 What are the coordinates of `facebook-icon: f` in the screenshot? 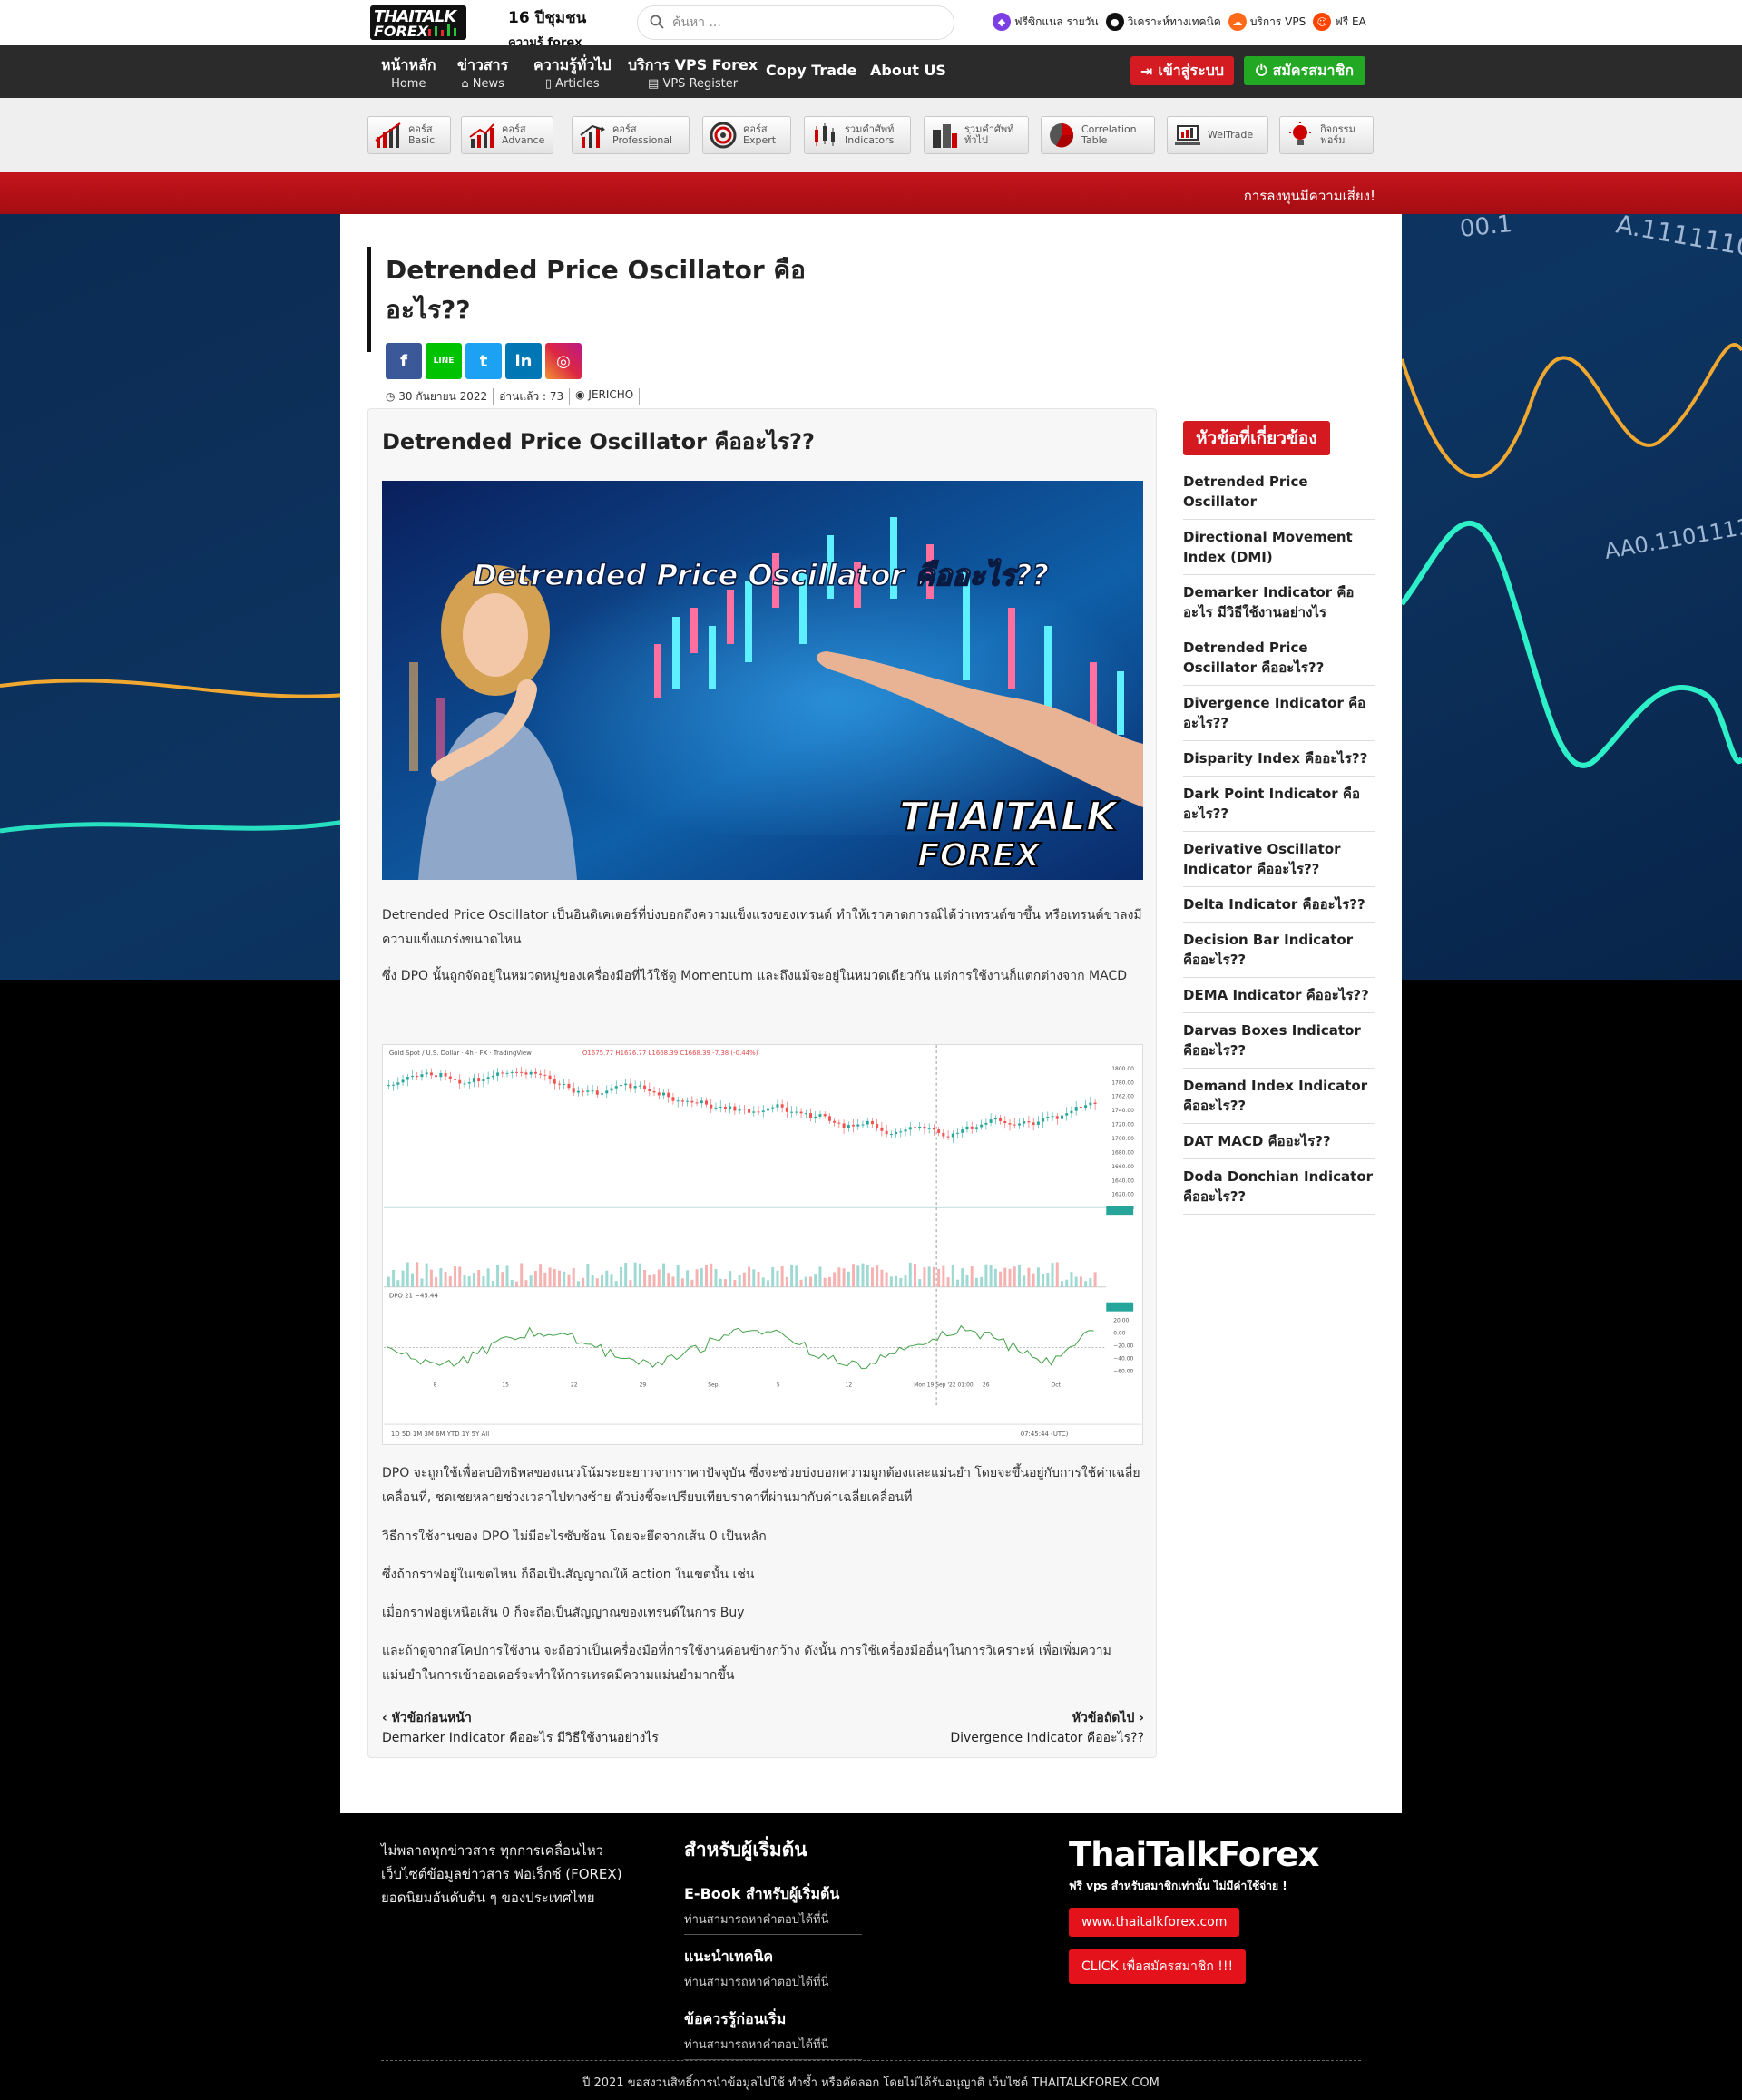 It's located at (404, 361).